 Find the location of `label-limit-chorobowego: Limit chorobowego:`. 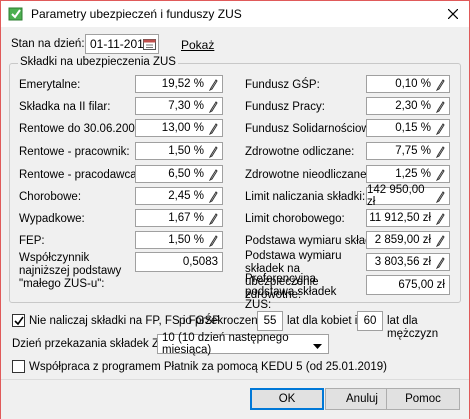

label-limit-chorobowego: Limit chorobowego: is located at coordinates (295, 219).